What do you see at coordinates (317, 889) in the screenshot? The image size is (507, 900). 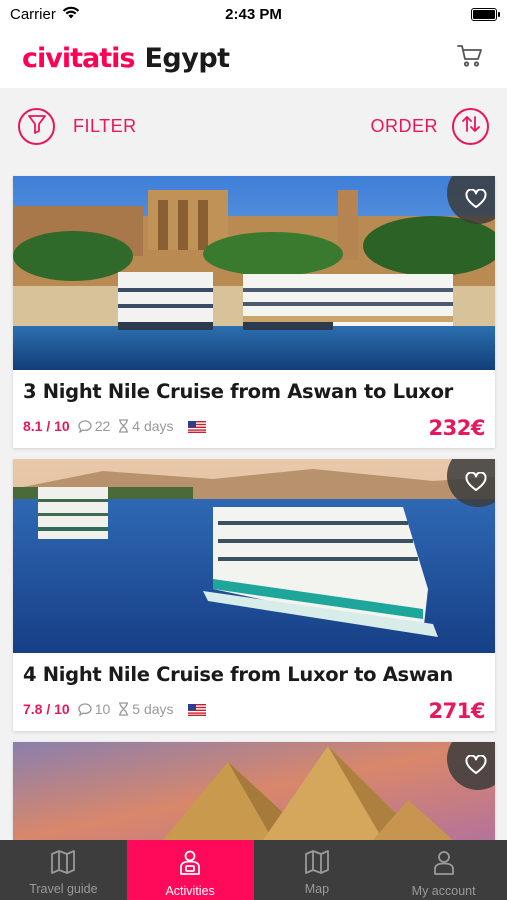 I see `tab-label: Map` at bounding box center [317, 889].